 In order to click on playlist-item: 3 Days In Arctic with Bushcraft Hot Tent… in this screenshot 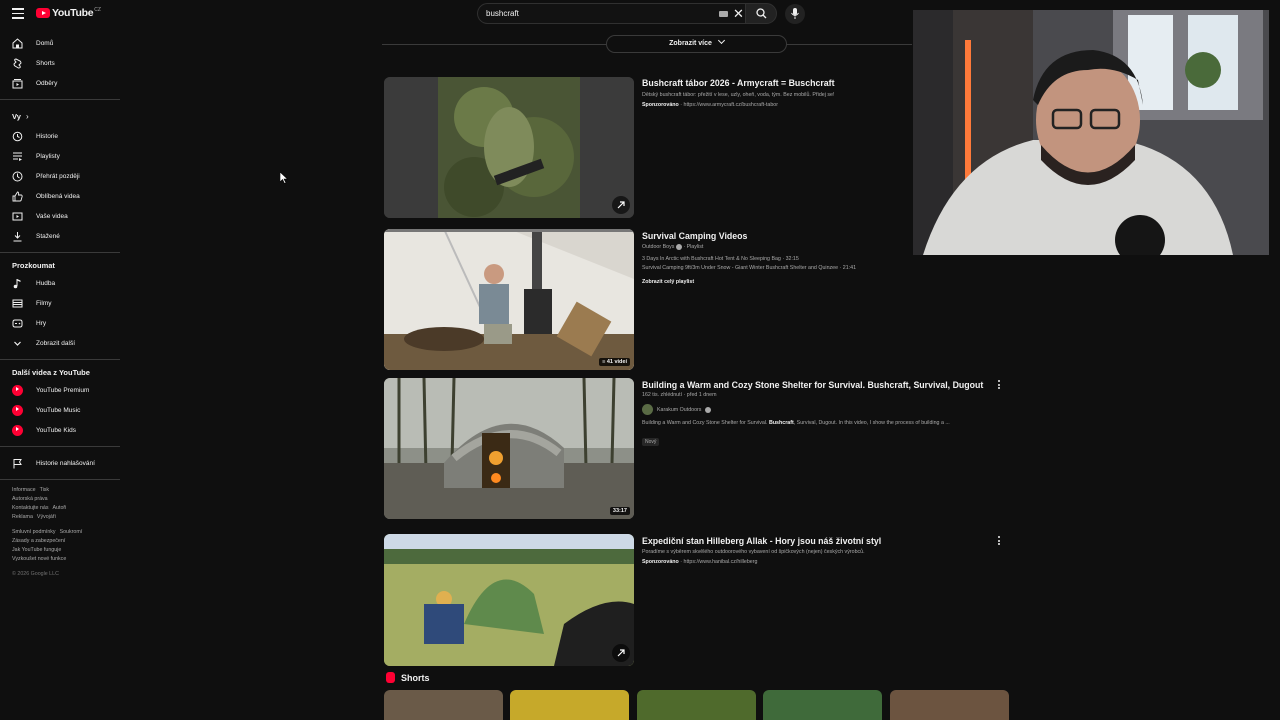, I will do `click(822, 259)`.